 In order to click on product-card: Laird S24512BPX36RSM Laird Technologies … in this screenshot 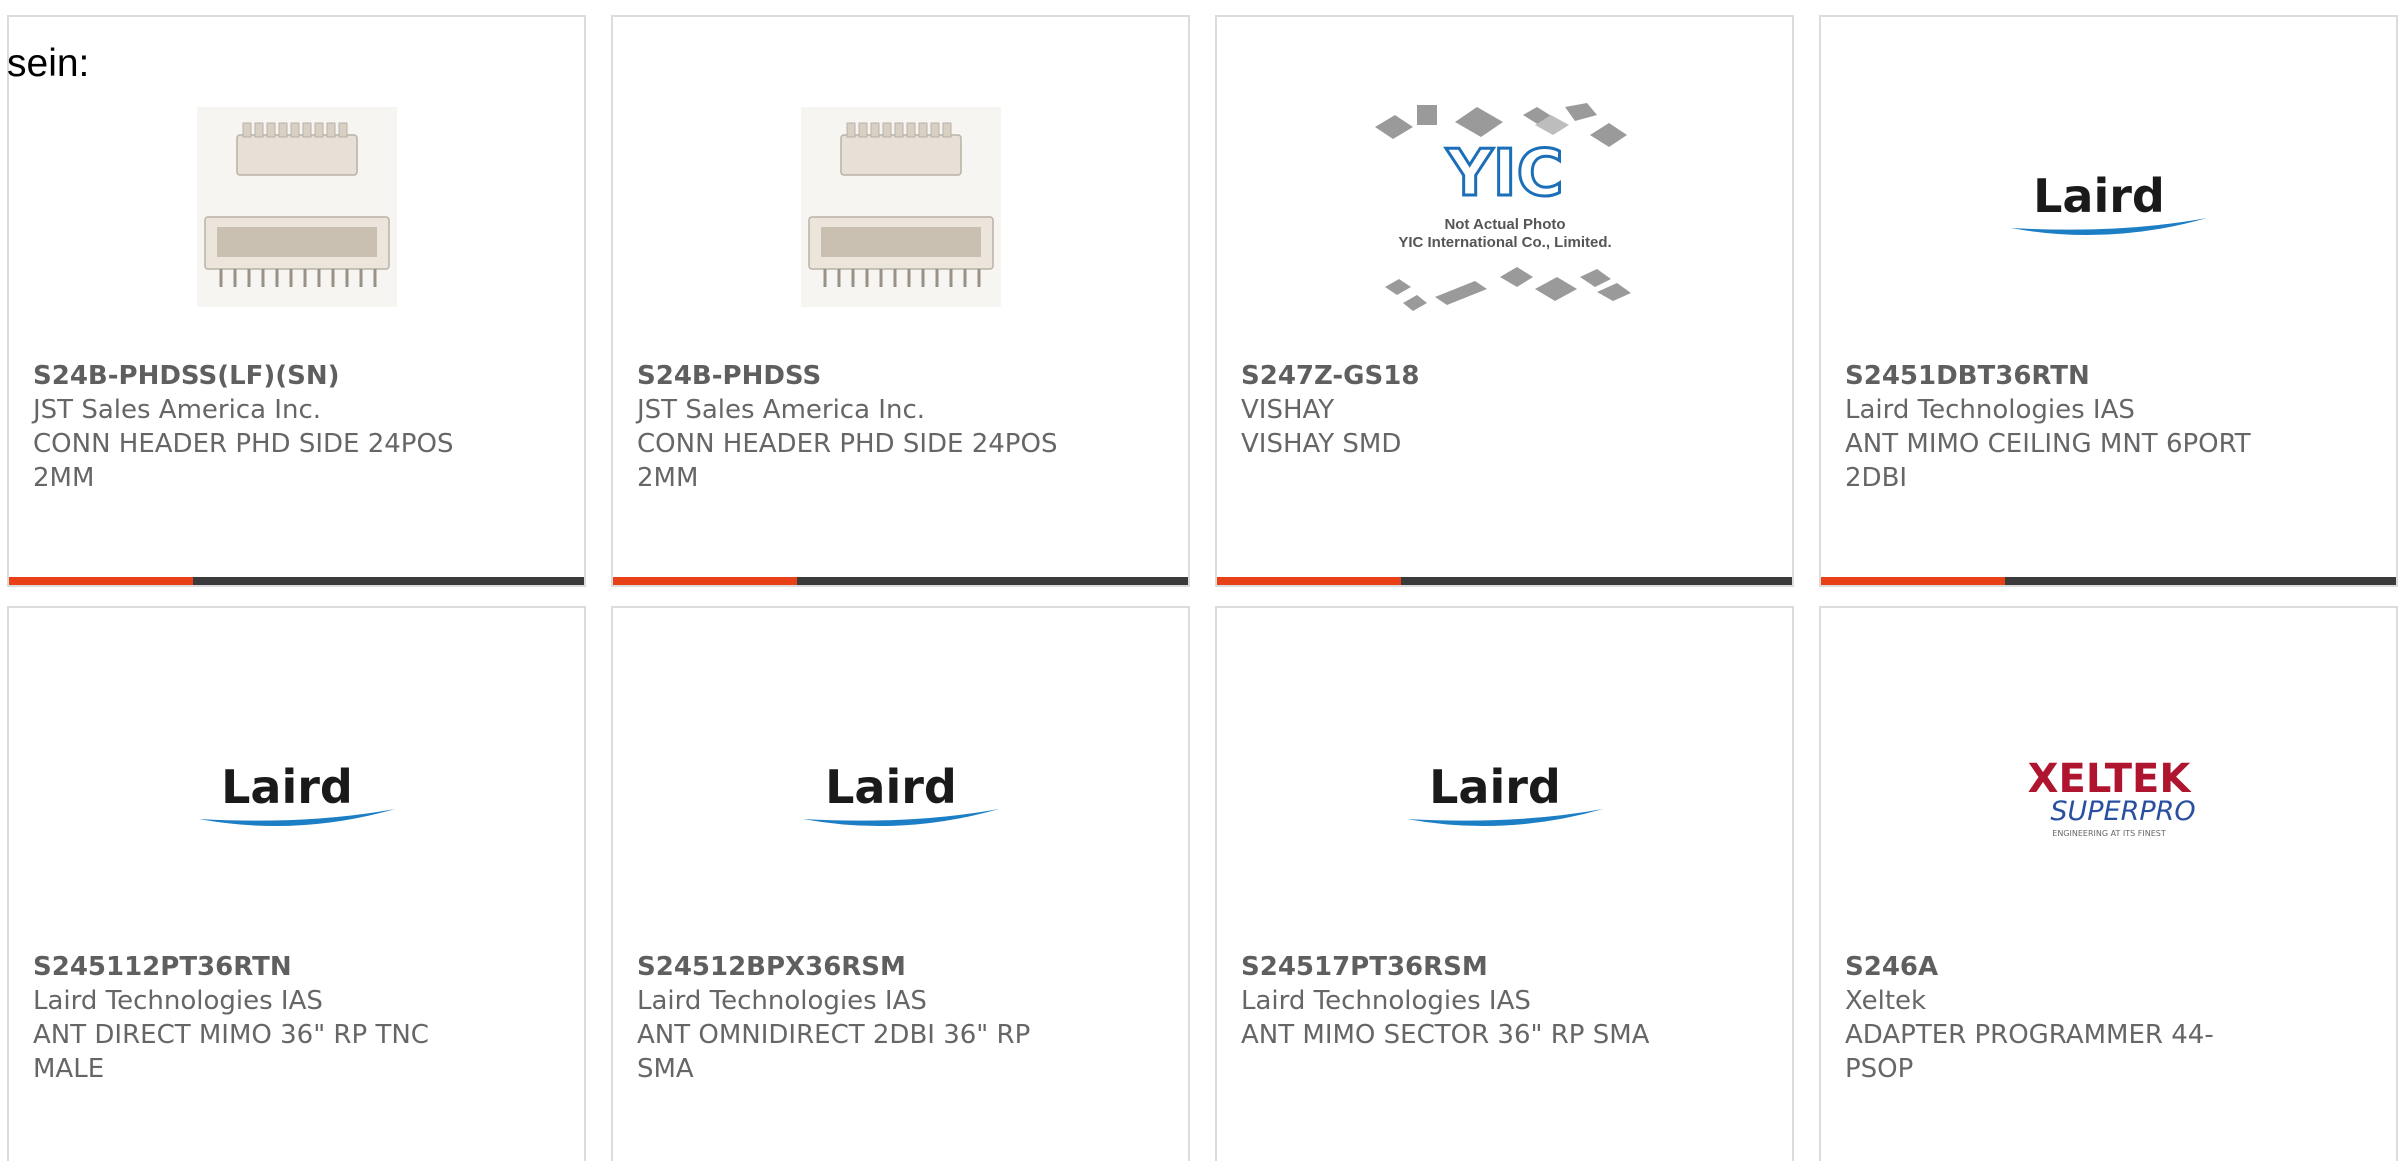, I will do `click(900, 883)`.